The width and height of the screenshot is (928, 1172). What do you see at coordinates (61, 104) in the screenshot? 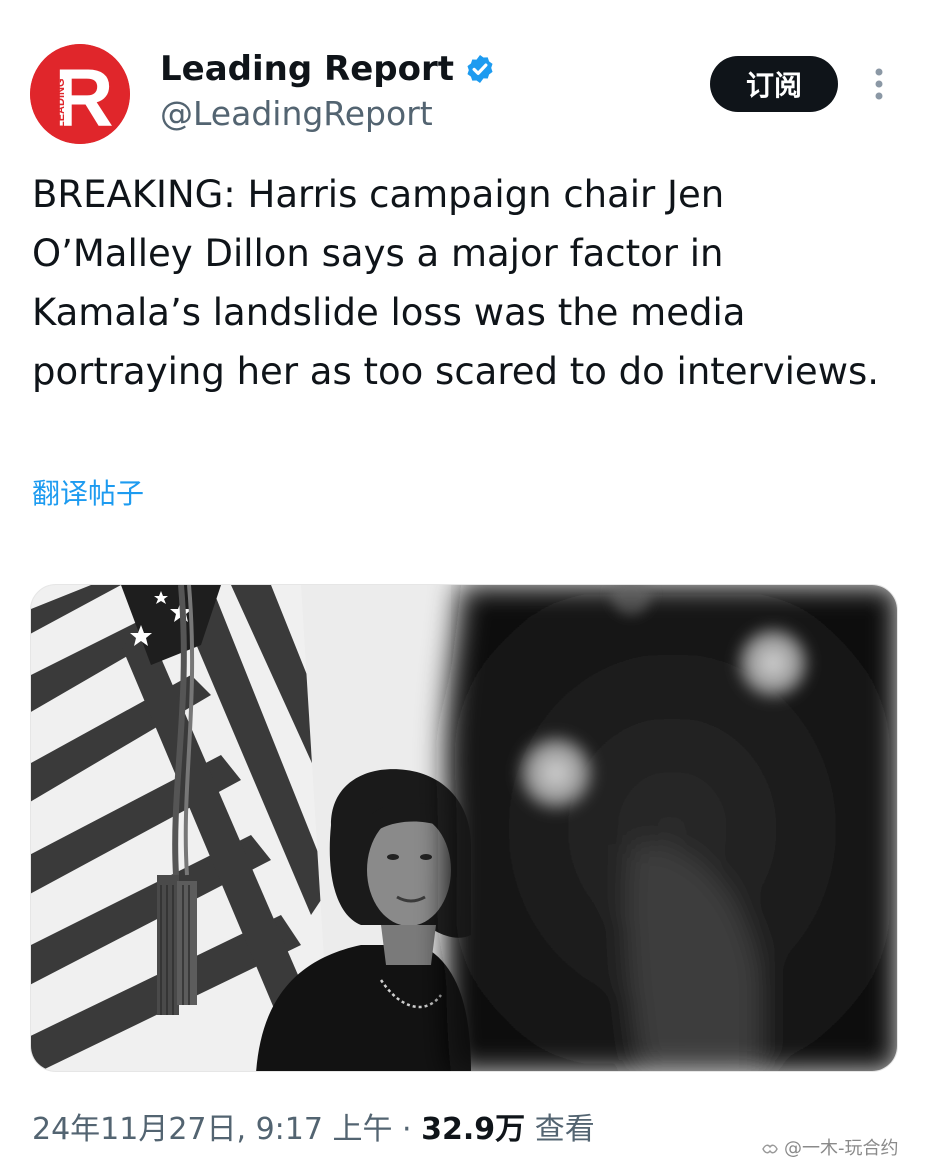
I see `logo-text: LEADING` at bounding box center [61, 104].